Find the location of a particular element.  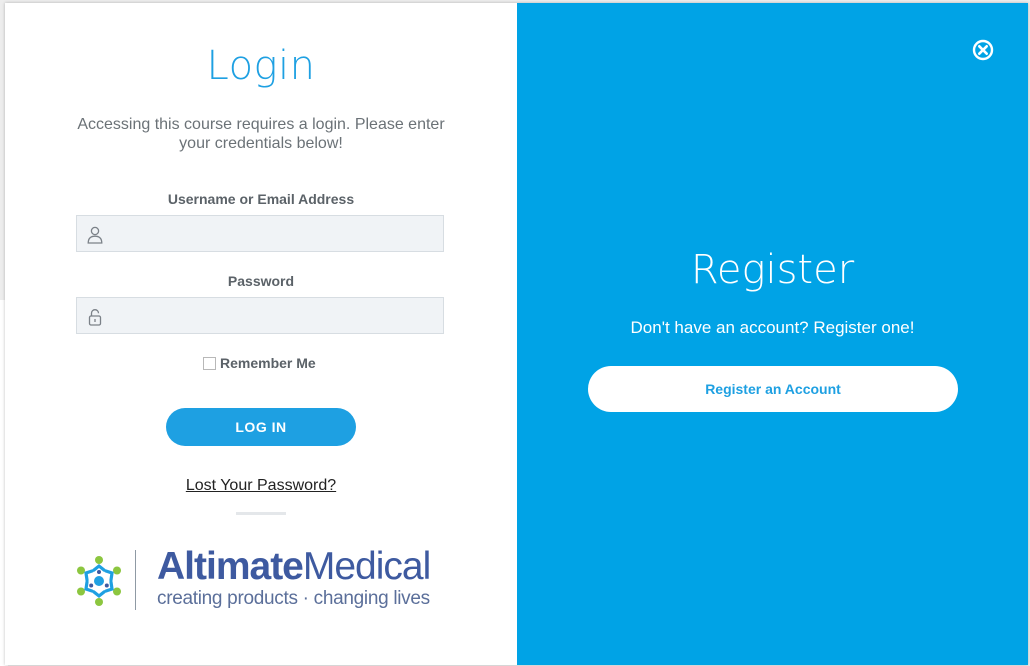

password-field-wrapper is located at coordinates (260, 316).